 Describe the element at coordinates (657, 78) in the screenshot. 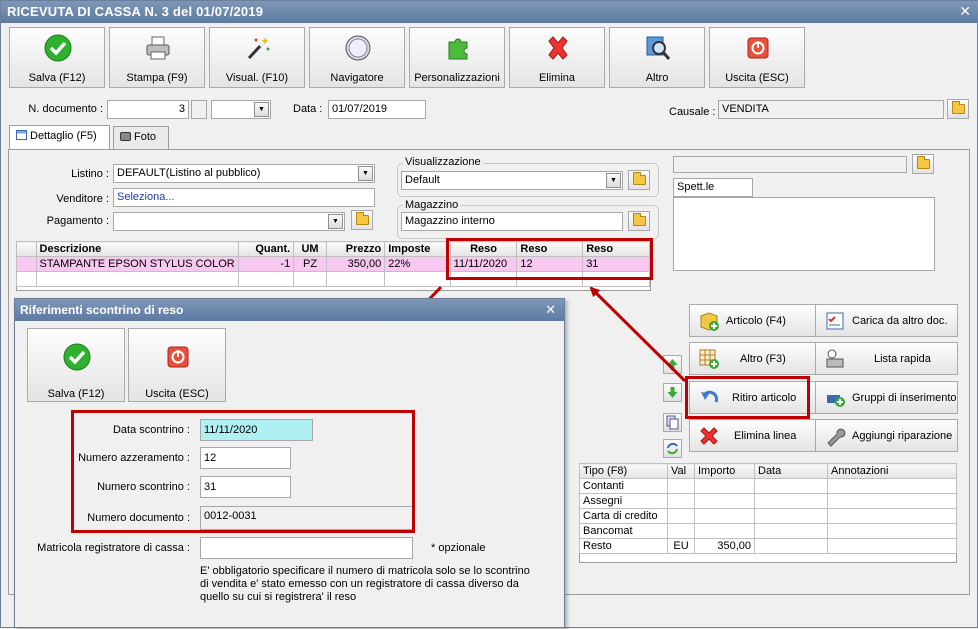

I see `more-label: Altro` at that location.